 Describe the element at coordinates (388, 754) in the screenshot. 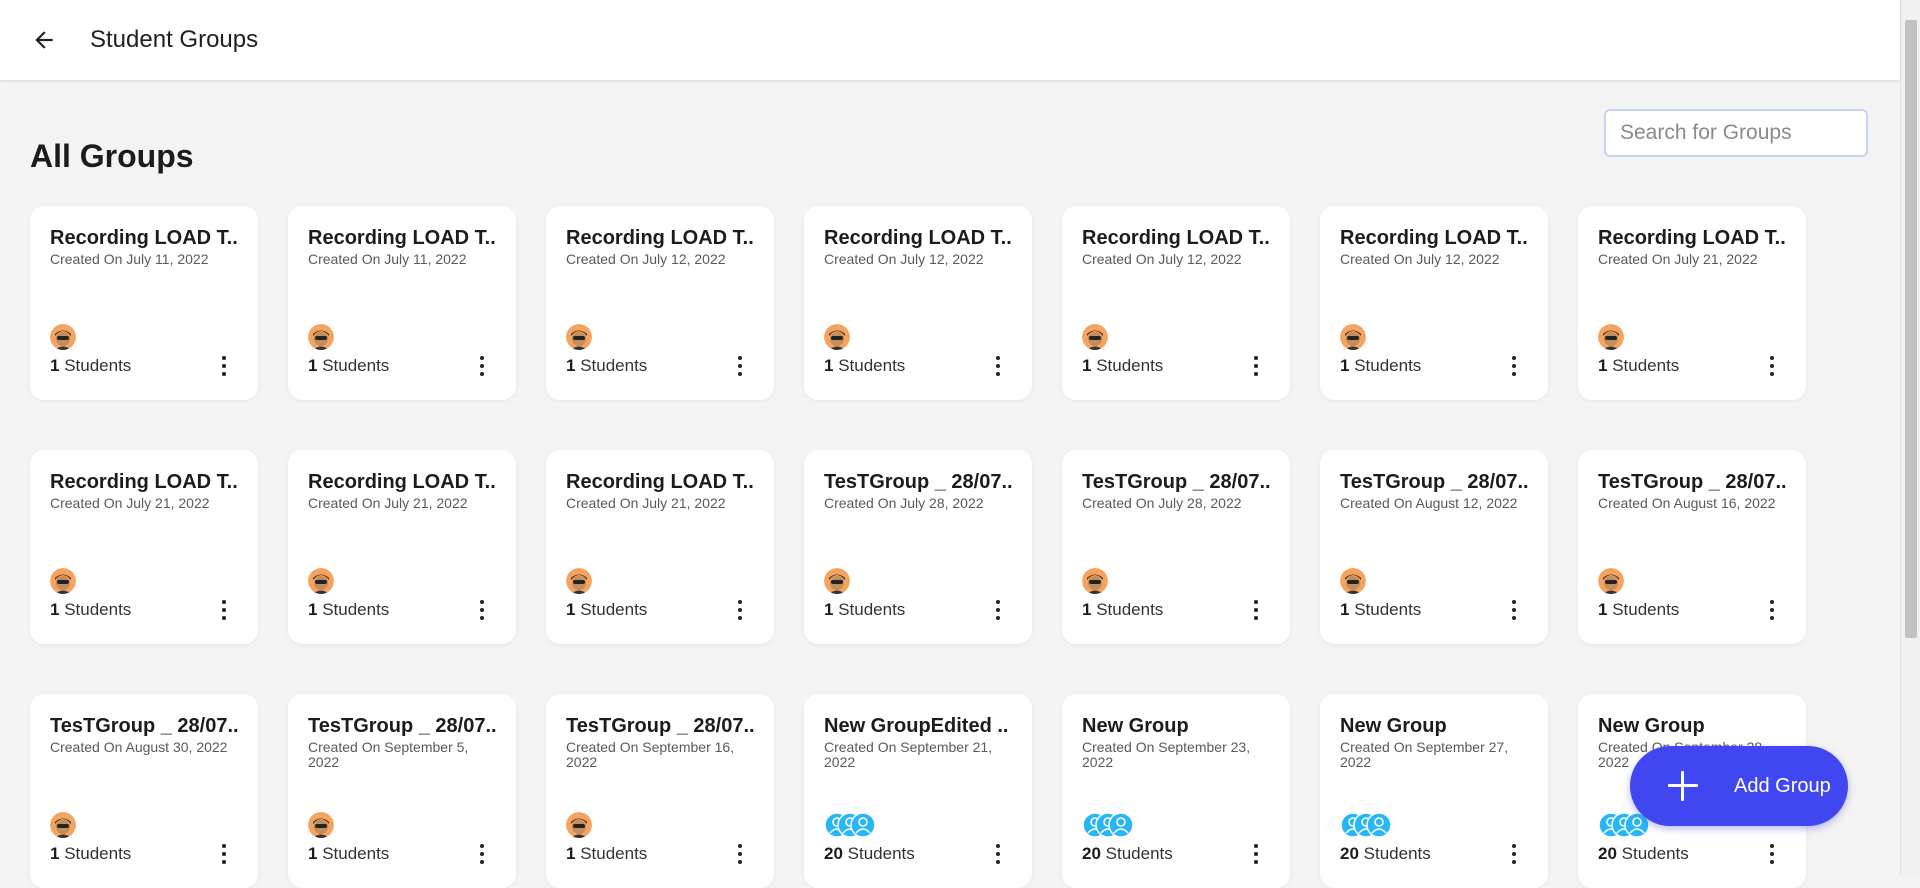

I see `group-created-date: Created On September 5, 2022` at that location.